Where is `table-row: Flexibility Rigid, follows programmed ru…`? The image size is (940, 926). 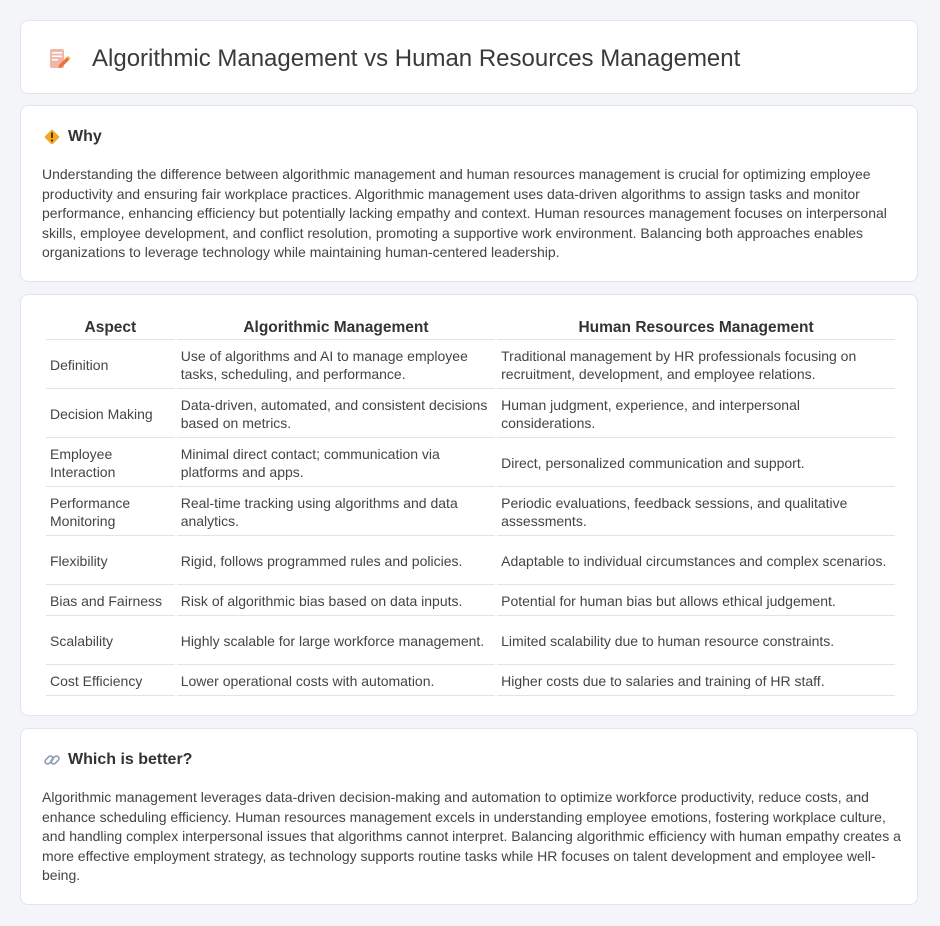
table-row: Flexibility Rigid, follows programmed ru… is located at coordinates (470, 561).